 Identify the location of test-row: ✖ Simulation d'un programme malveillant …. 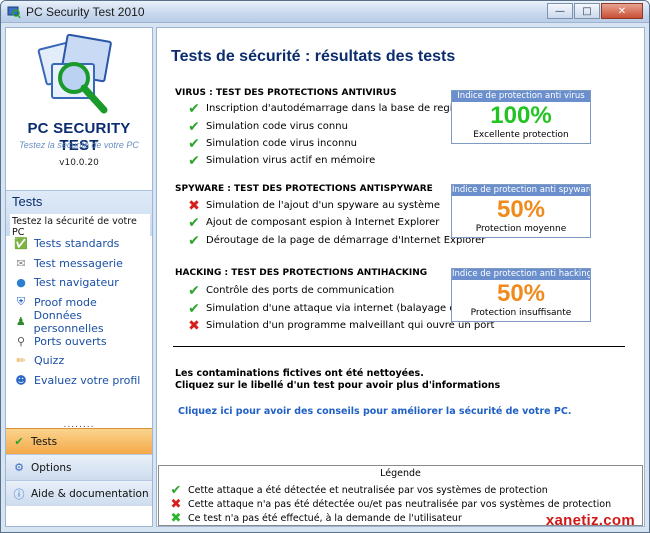
(340, 325).